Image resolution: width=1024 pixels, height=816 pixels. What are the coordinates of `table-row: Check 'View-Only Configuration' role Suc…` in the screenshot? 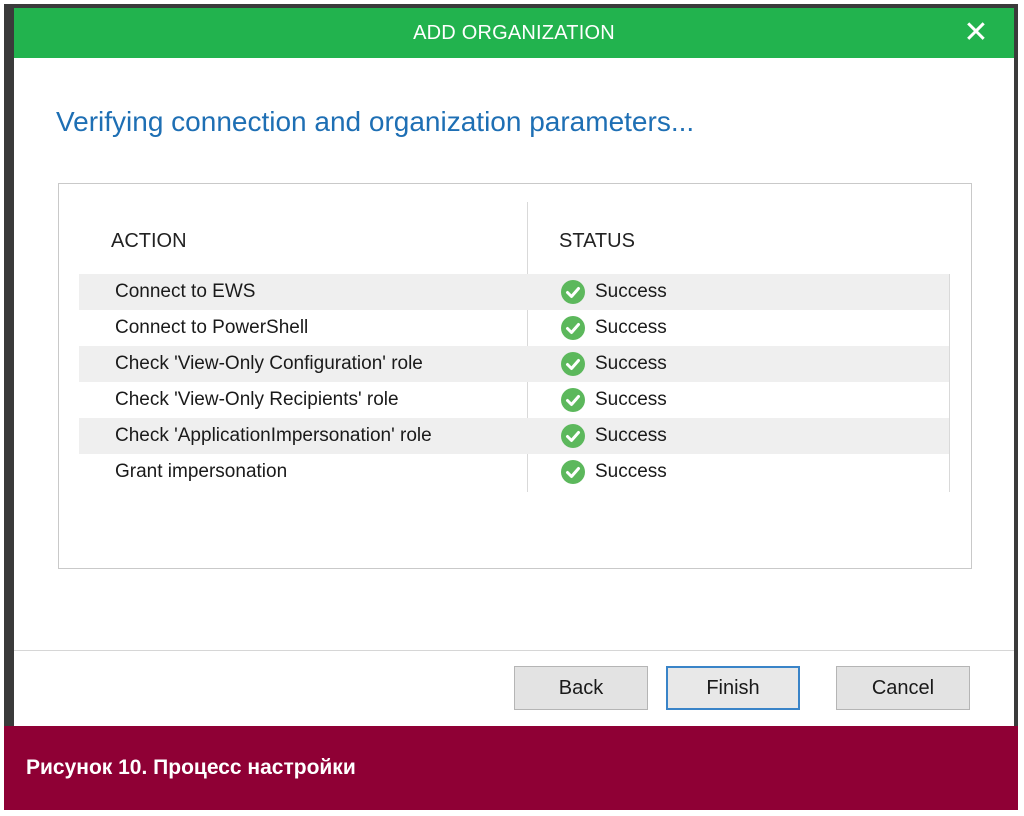 It's located at (514, 364).